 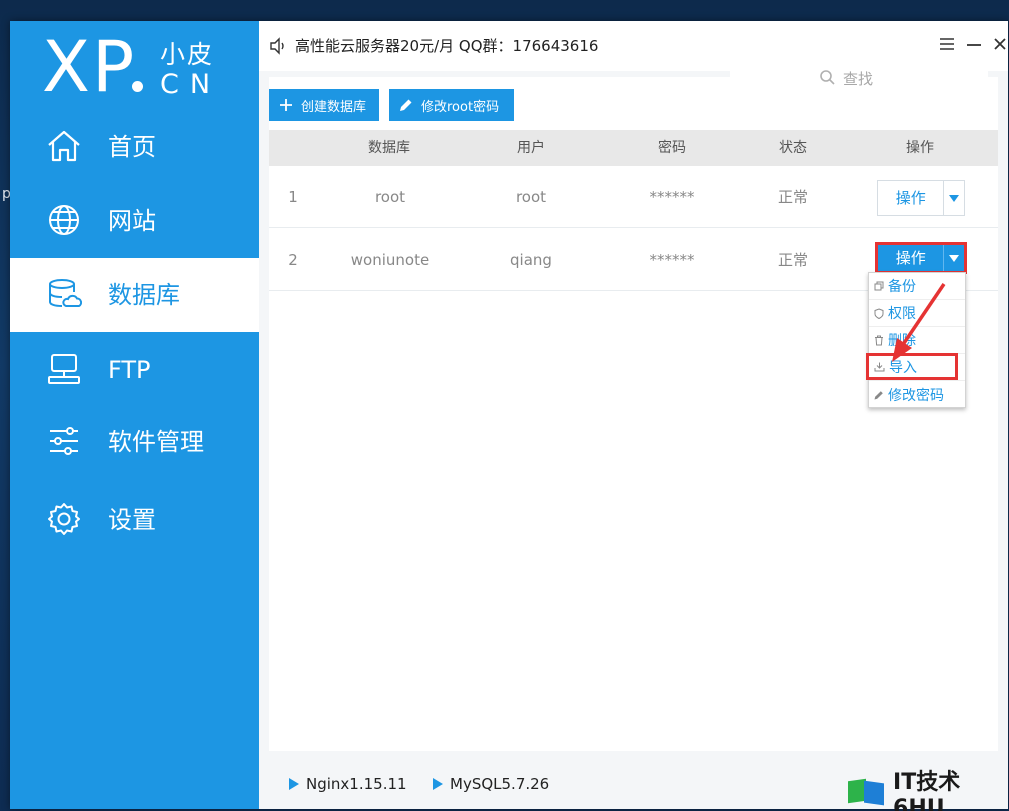 I want to click on gear-icon, so click(x=64, y=519).